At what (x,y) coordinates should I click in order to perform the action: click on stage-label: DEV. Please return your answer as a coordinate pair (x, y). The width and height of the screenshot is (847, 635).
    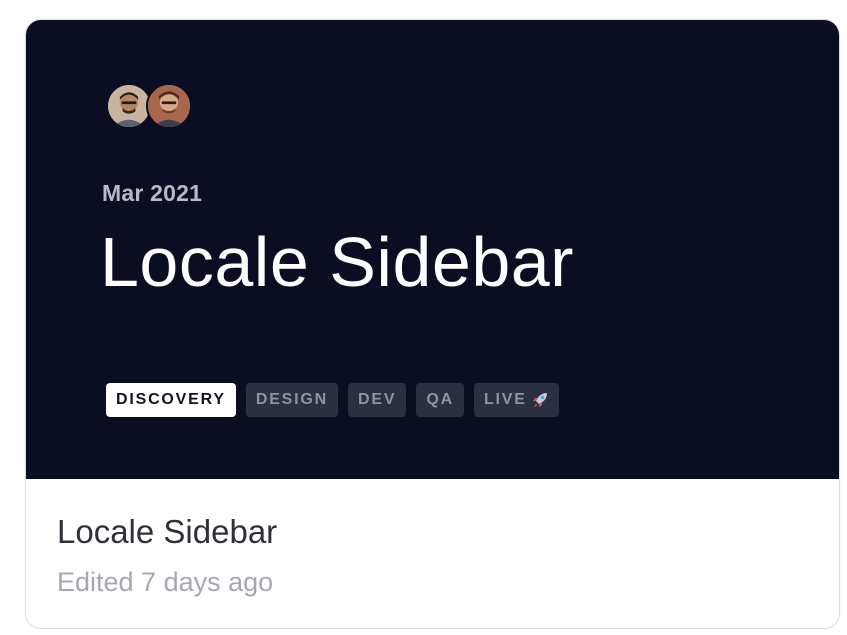
    Looking at the image, I should click on (377, 399).